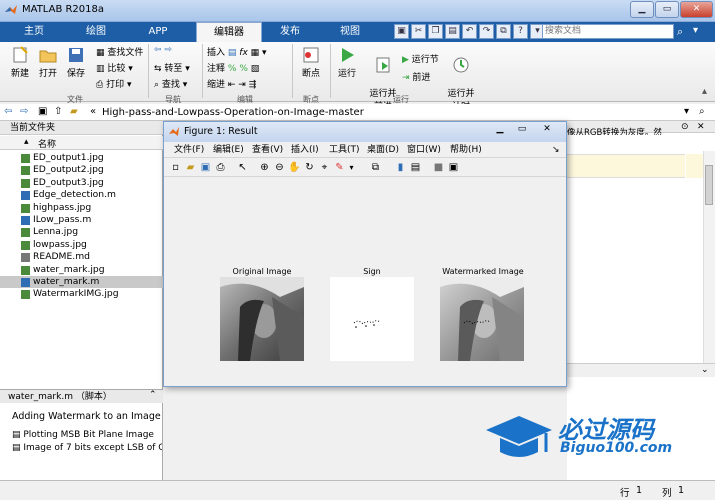 This screenshot has height=500, width=715. Describe the element at coordinates (47, 143) in the screenshot. I see `name-column-header: 名称` at that location.